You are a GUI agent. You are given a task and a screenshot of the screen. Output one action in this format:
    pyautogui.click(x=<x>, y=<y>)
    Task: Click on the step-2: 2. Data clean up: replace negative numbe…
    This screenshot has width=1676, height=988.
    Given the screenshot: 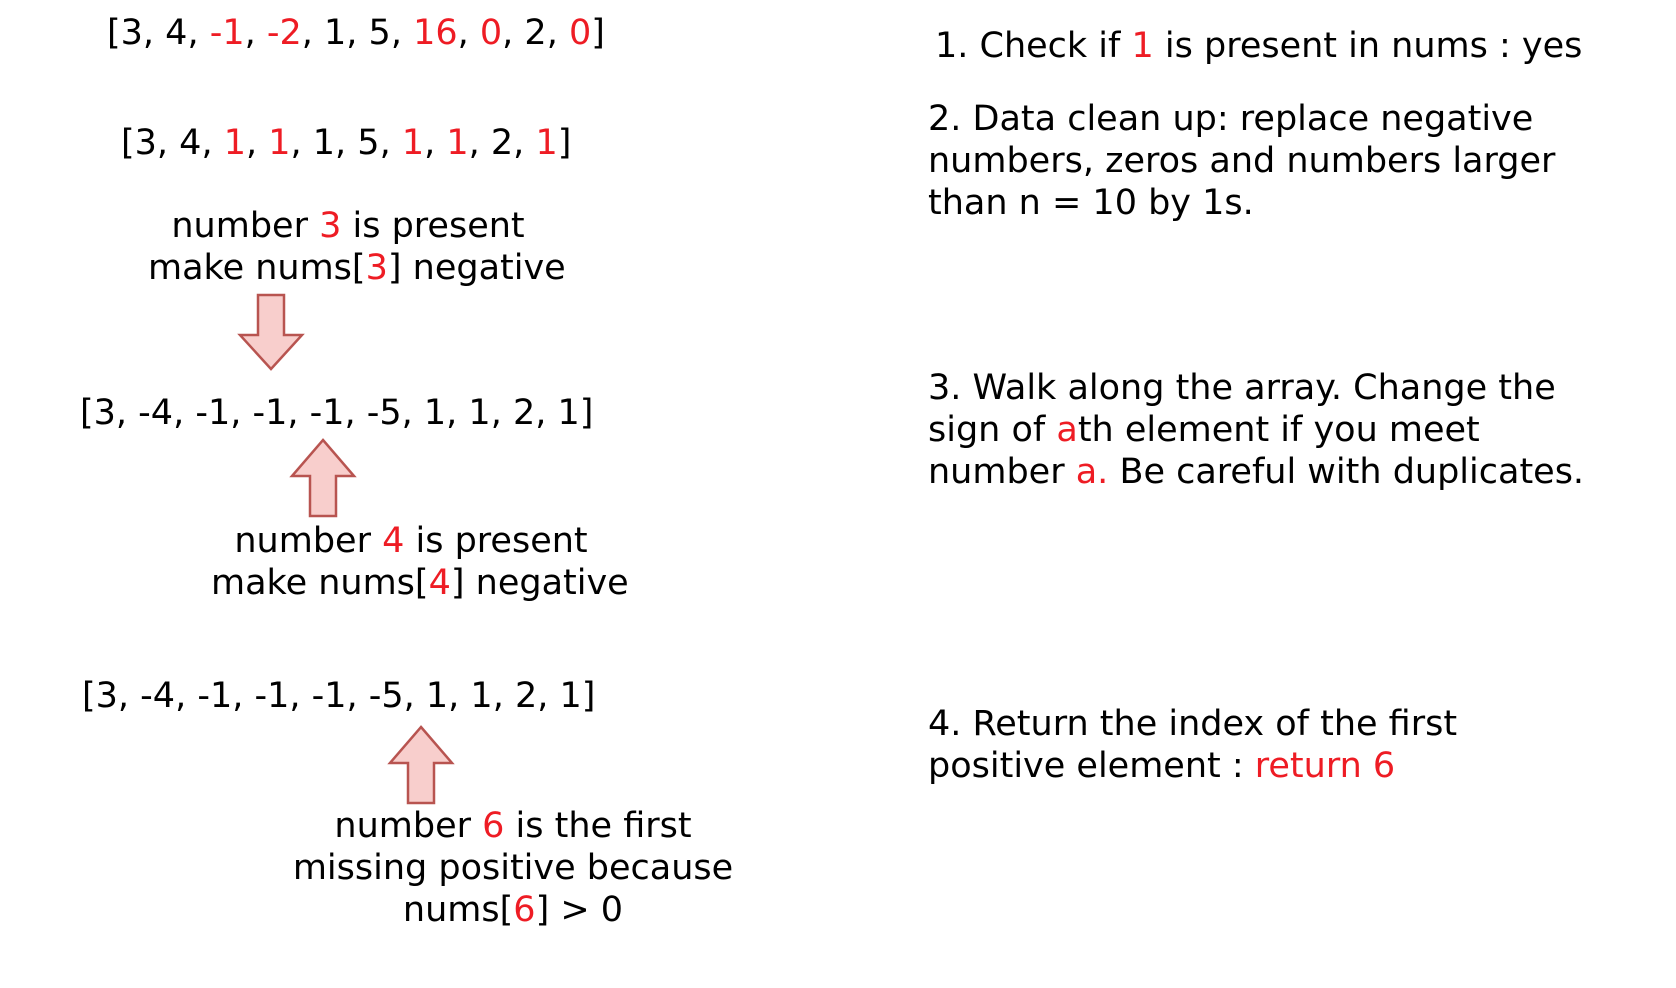 What is the action you would take?
    pyautogui.click(x=1241, y=161)
    